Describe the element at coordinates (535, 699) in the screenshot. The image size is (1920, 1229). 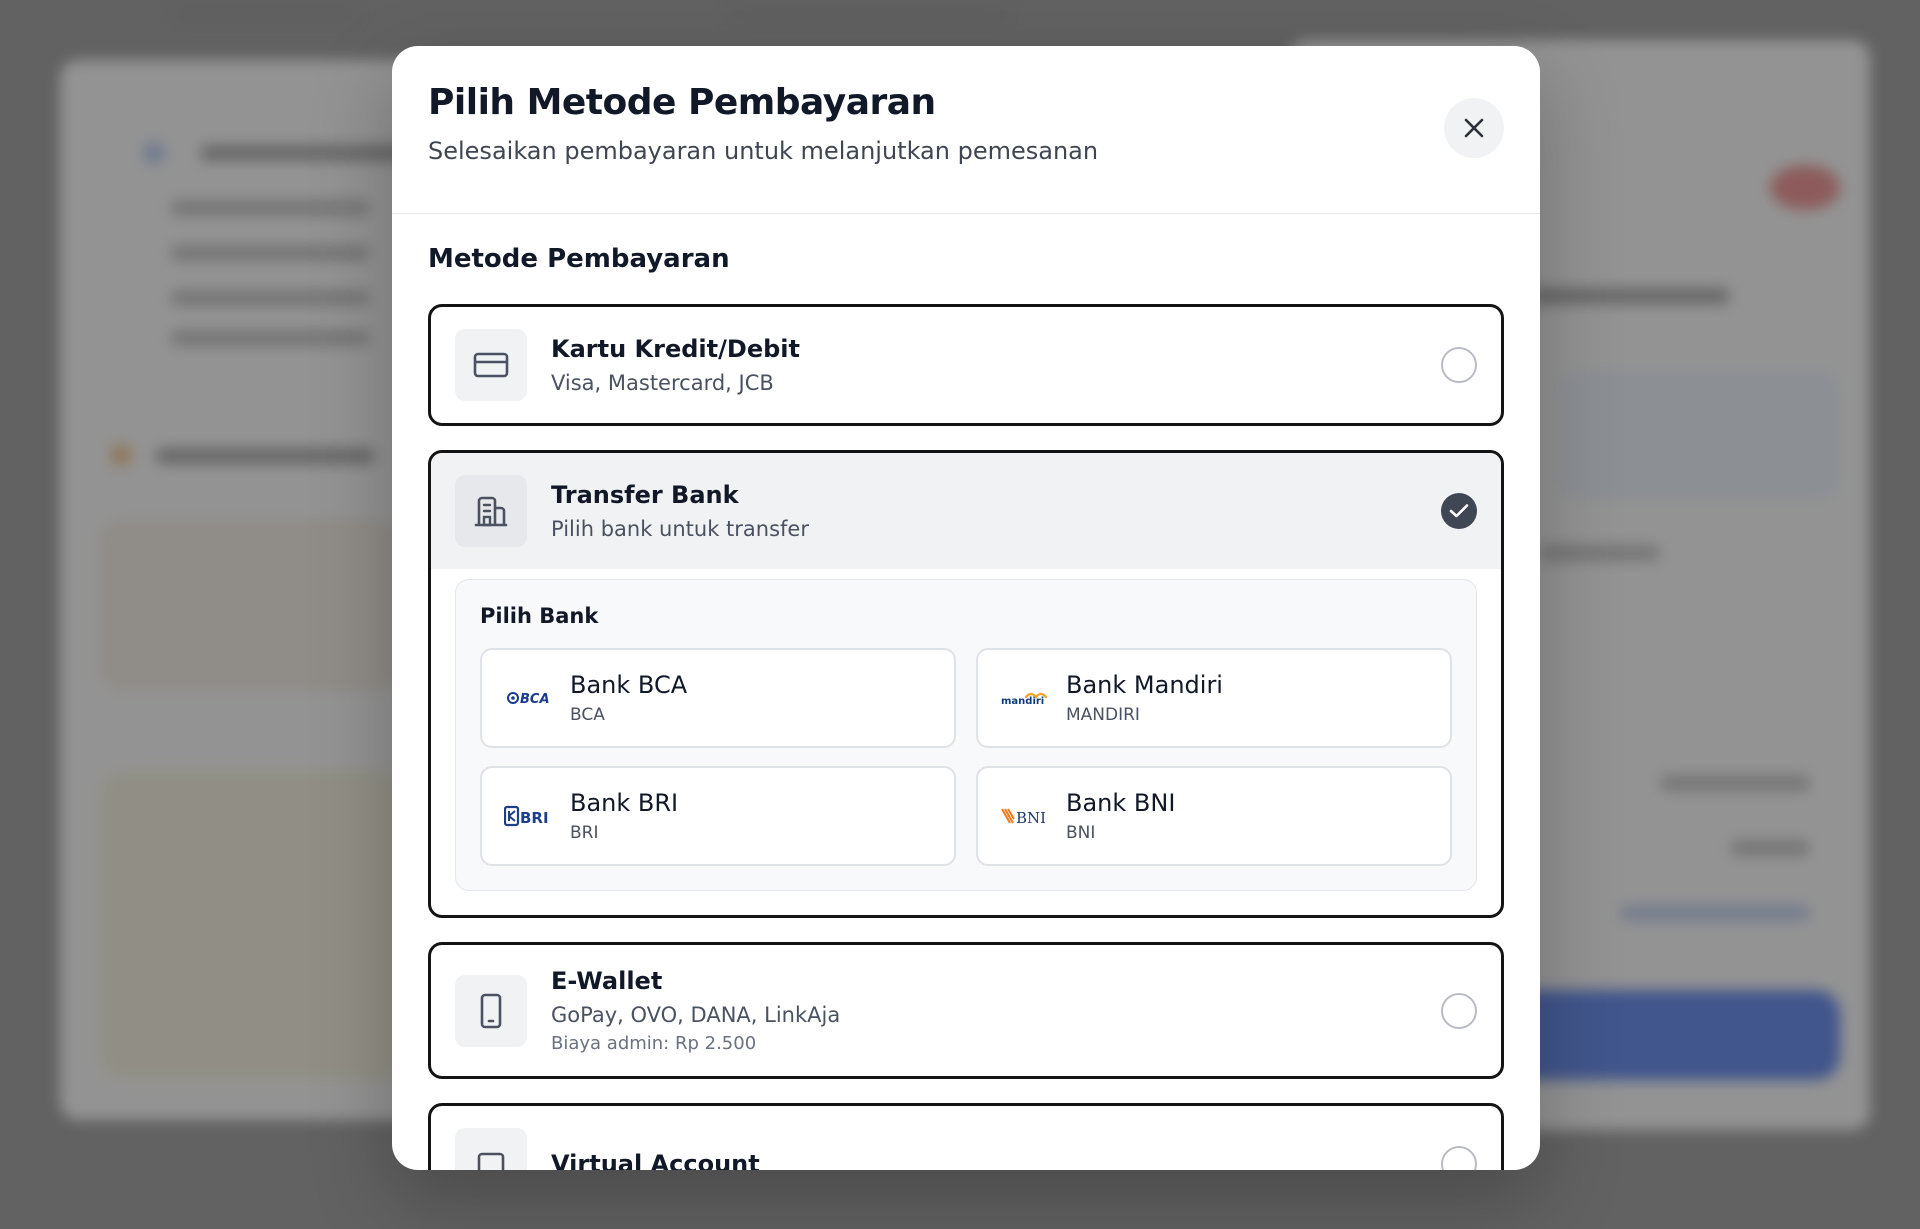
I see `svg-text: BCA` at that location.